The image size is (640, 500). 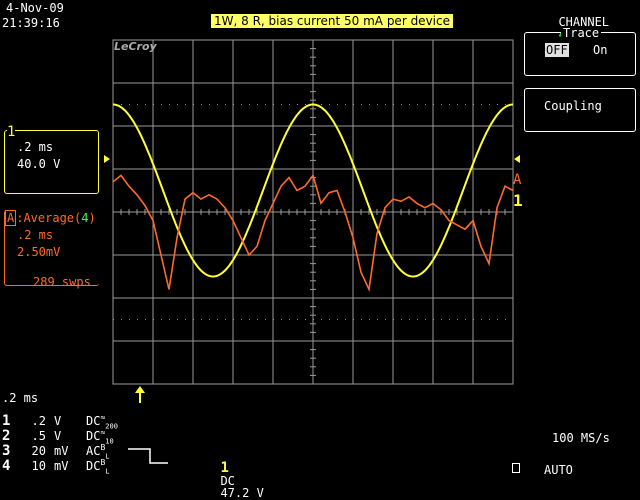 What do you see at coordinates (38, 466) in the screenshot?
I see `ch-volts: 10` at bounding box center [38, 466].